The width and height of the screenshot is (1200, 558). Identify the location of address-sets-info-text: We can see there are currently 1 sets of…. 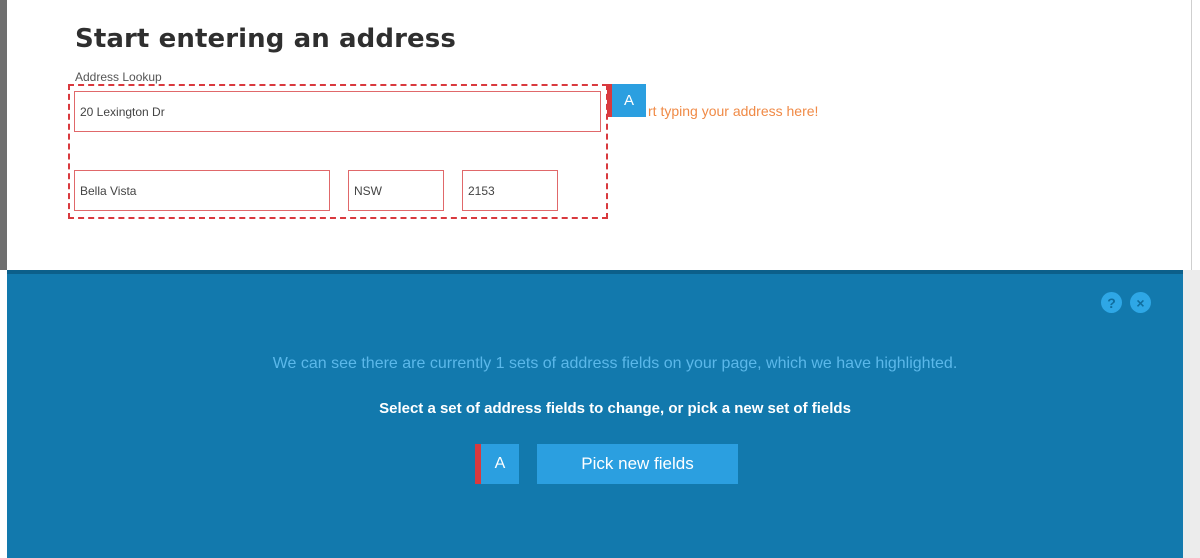
(615, 363).